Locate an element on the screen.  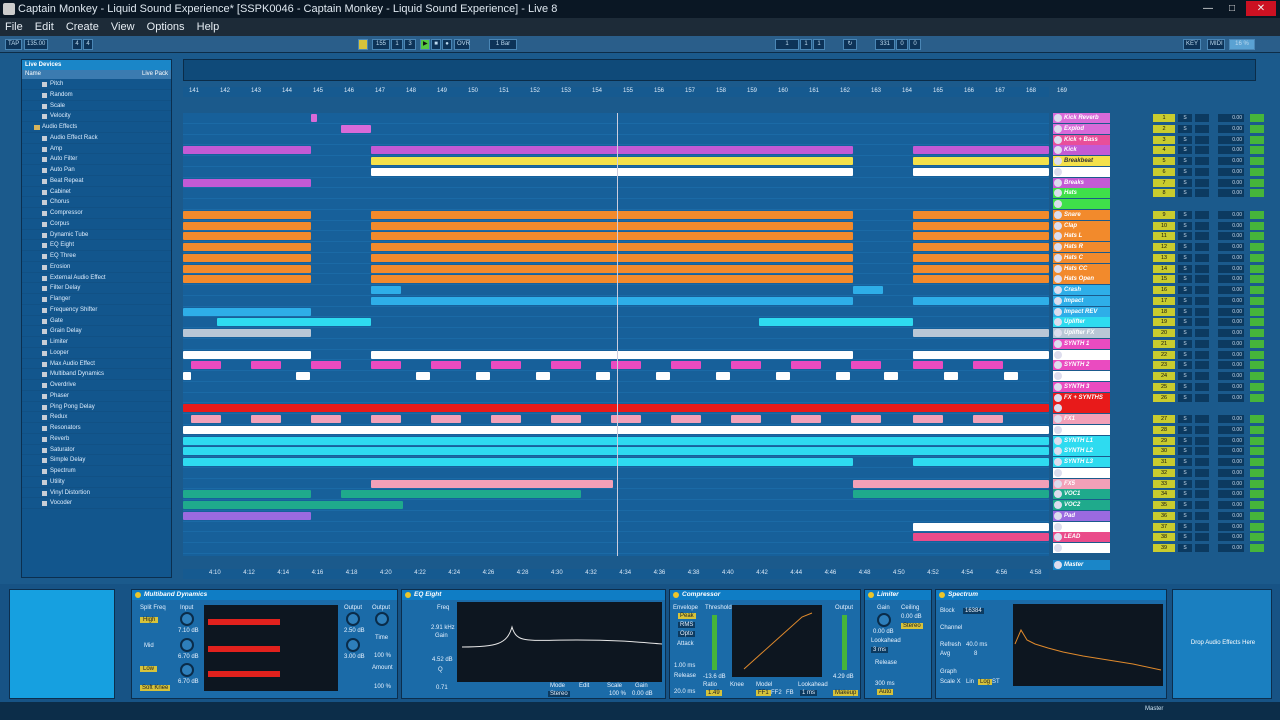
loop-start-sixteenth: 1 is located at coordinates (819, 44).